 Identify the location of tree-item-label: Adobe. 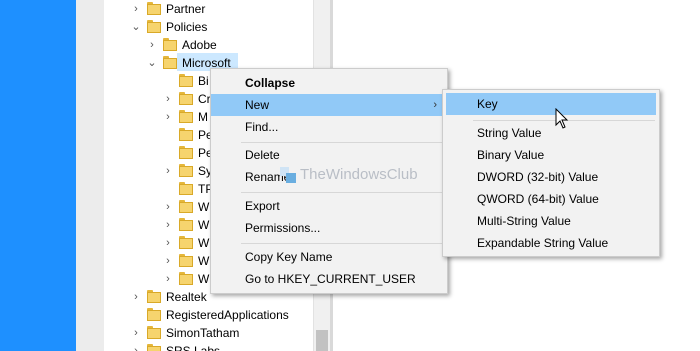
(199, 45).